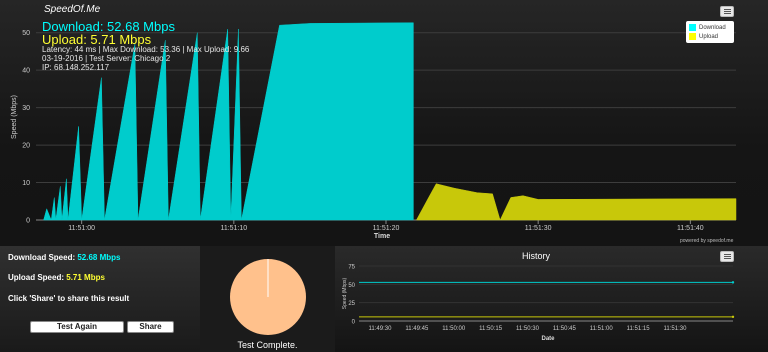 The width and height of the screenshot is (768, 352). What do you see at coordinates (639, 329) in the screenshot?
I see `history-x-tick-label: 11:51:15` at bounding box center [639, 329].